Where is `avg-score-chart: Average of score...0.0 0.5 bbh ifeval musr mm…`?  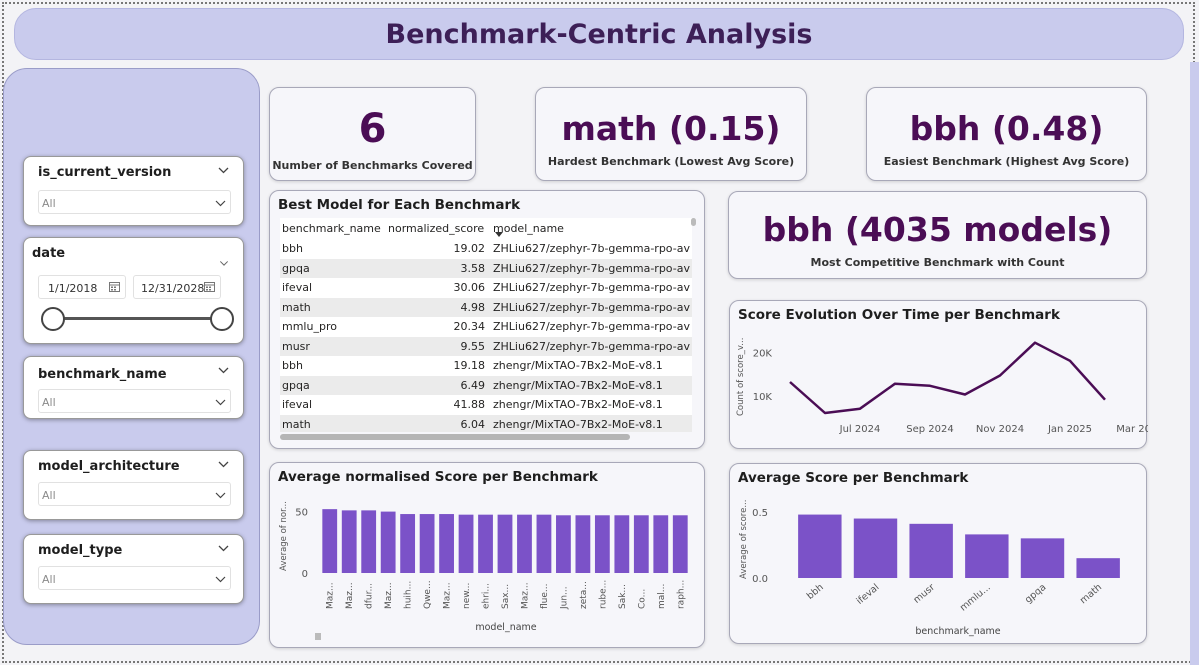
avg-score-chart: Average of score...0.0 0.5 bbh ifeval musr mm… is located at coordinates (929, 568).